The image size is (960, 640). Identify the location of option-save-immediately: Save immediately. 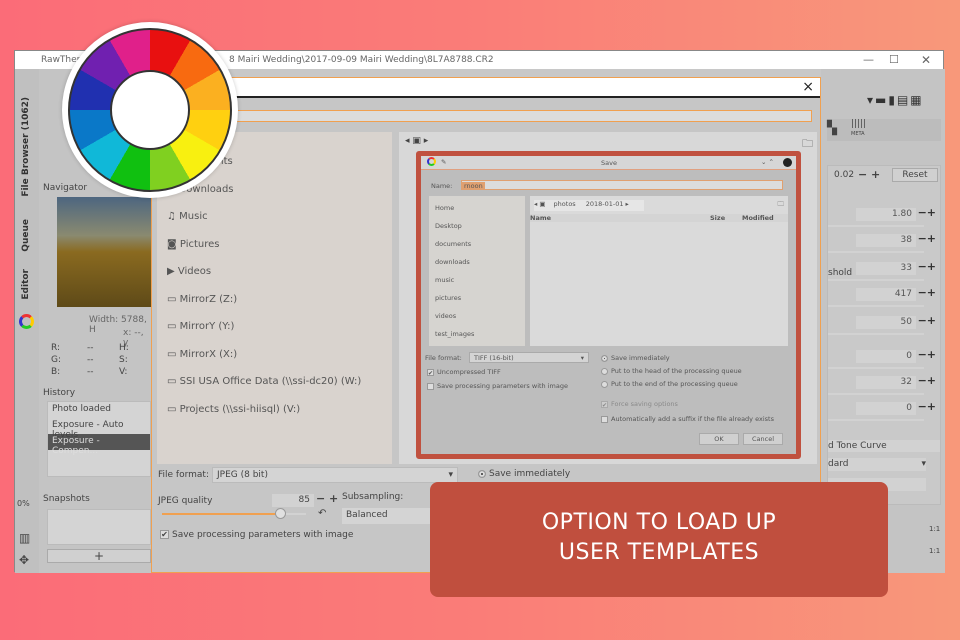
(671, 358).